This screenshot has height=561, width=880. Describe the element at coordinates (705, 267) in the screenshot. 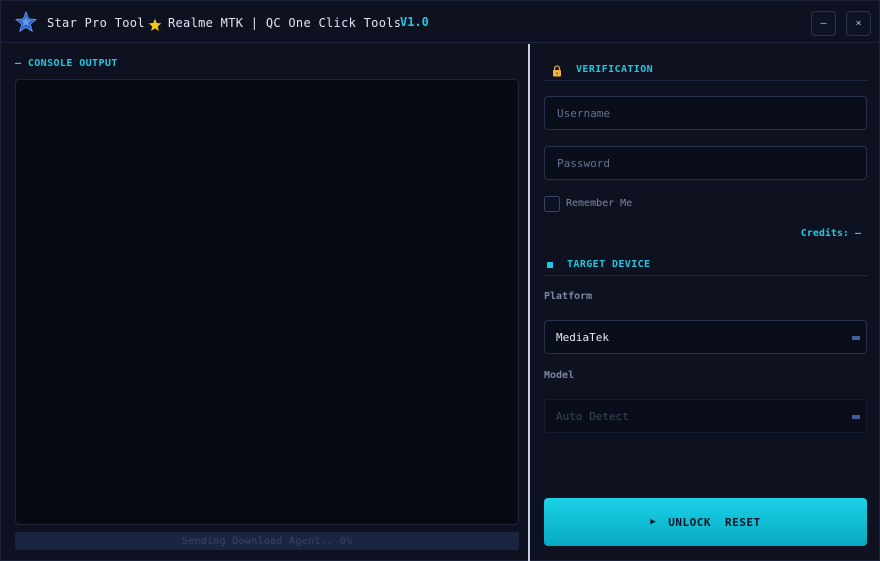

I see `target-device-header: TARGET DEVICE` at that location.